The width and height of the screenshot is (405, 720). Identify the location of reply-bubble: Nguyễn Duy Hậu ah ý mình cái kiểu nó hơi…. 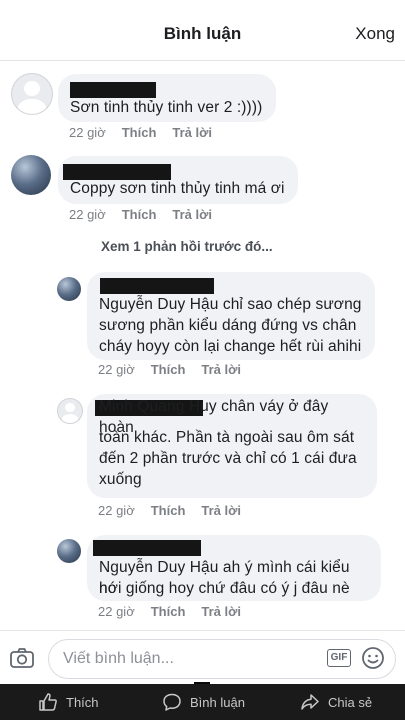
(234, 568).